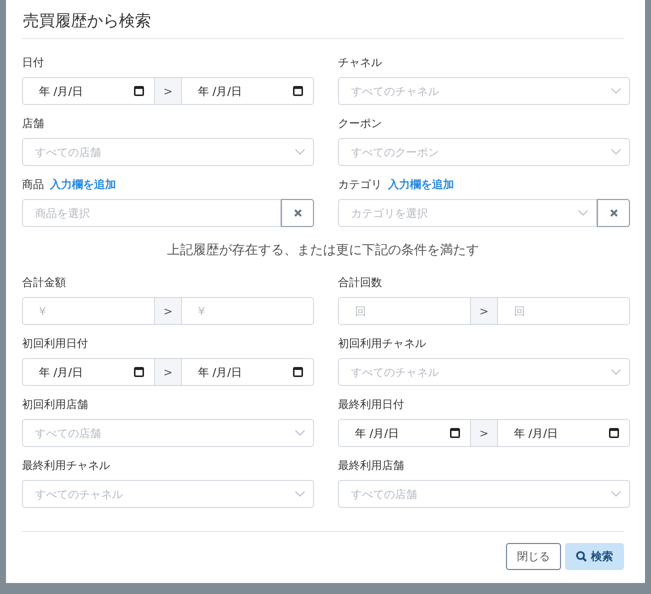 The width and height of the screenshot is (651, 594). What do you see at coordinates (33, 62) in the screenshot?
I see `field-label: 日付` at bounding box center [33, 62].